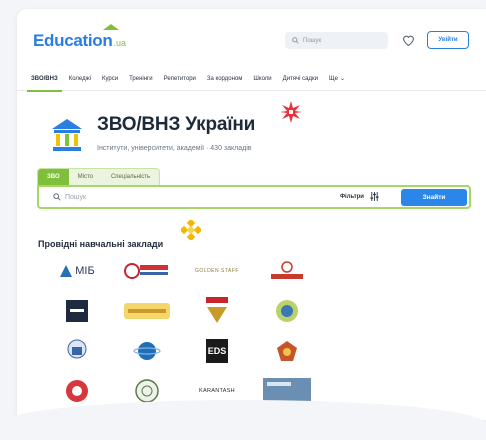 The image size is (486, 440). What do you see at coordinates (312, 41) in the screenshot?
I see `header-search-placeholder: Пошук` at bounding box center [312, 41].